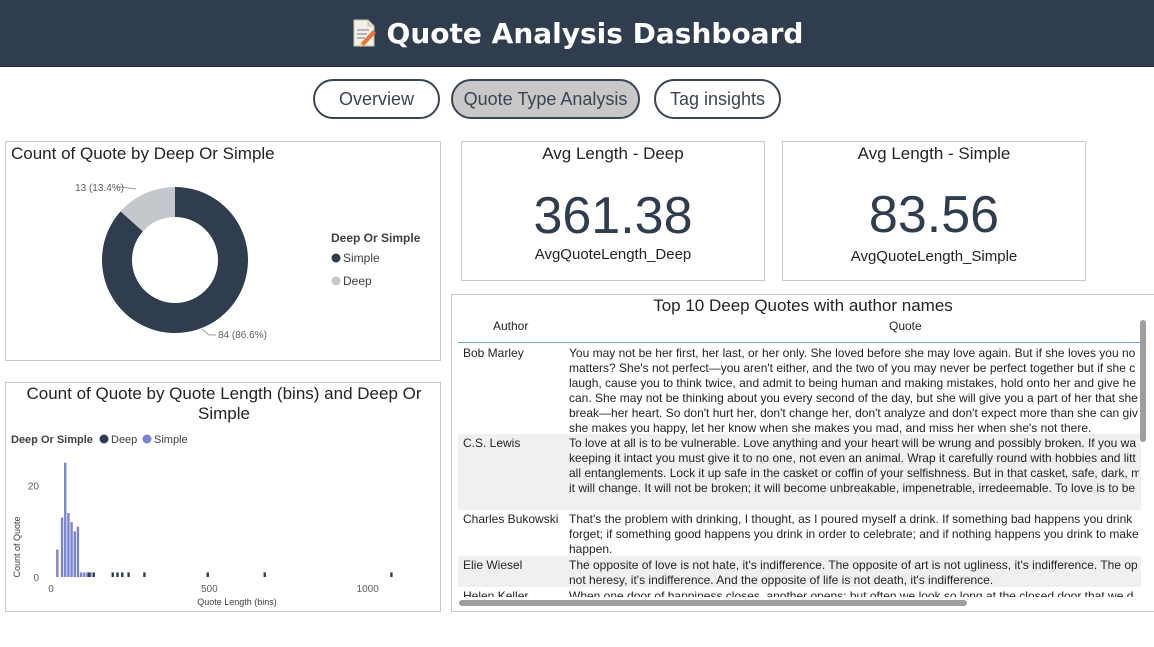 The image size is (1154, 647). What do you see at coordinates (376, 99) in the screenshot?
I see `tab-overview: Overview` at bounding box center [376, 99].